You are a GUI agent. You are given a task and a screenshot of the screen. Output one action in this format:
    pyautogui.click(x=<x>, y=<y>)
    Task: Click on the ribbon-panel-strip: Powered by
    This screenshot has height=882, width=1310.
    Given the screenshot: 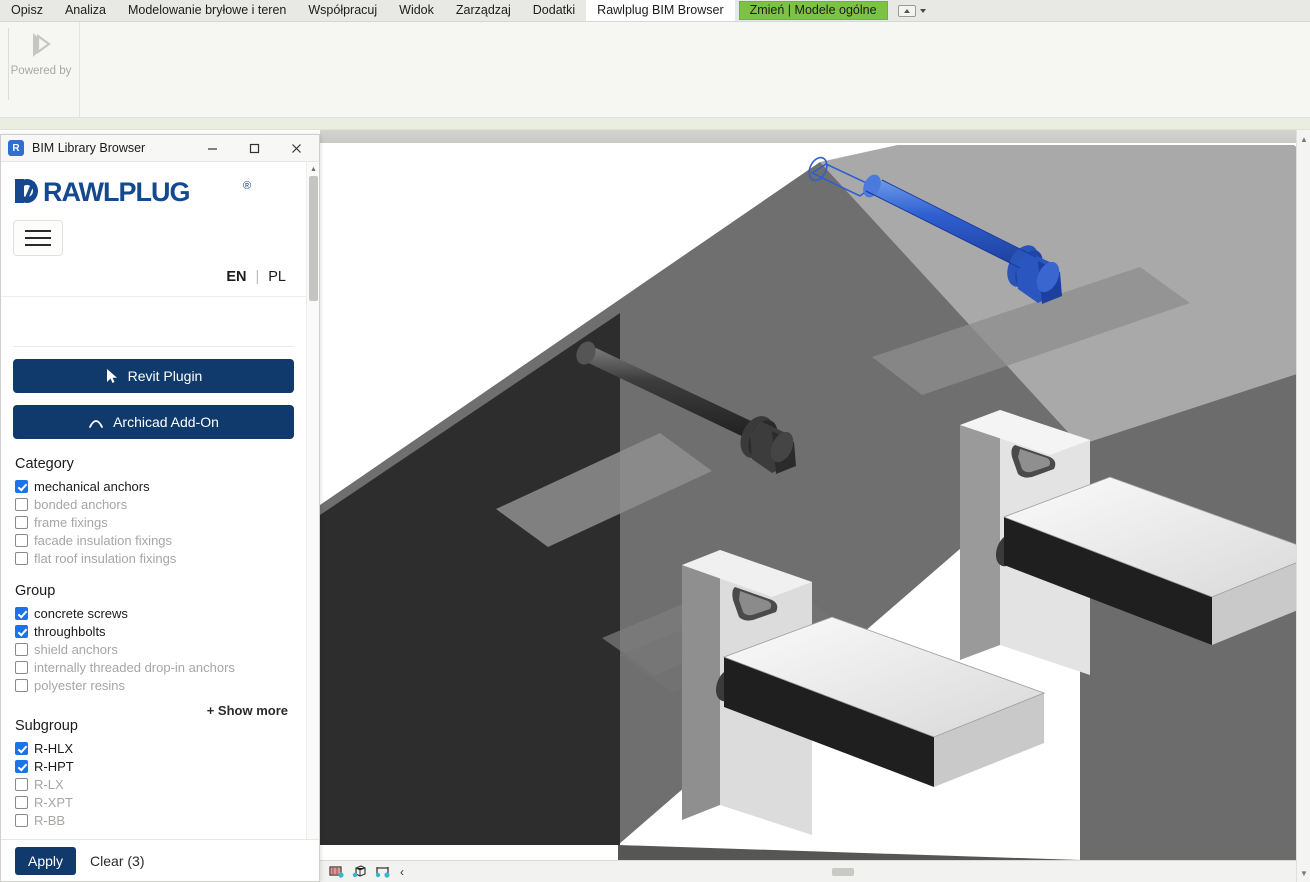 What is the action you would take?
    pyautogui.click(x=655, y=70)
    